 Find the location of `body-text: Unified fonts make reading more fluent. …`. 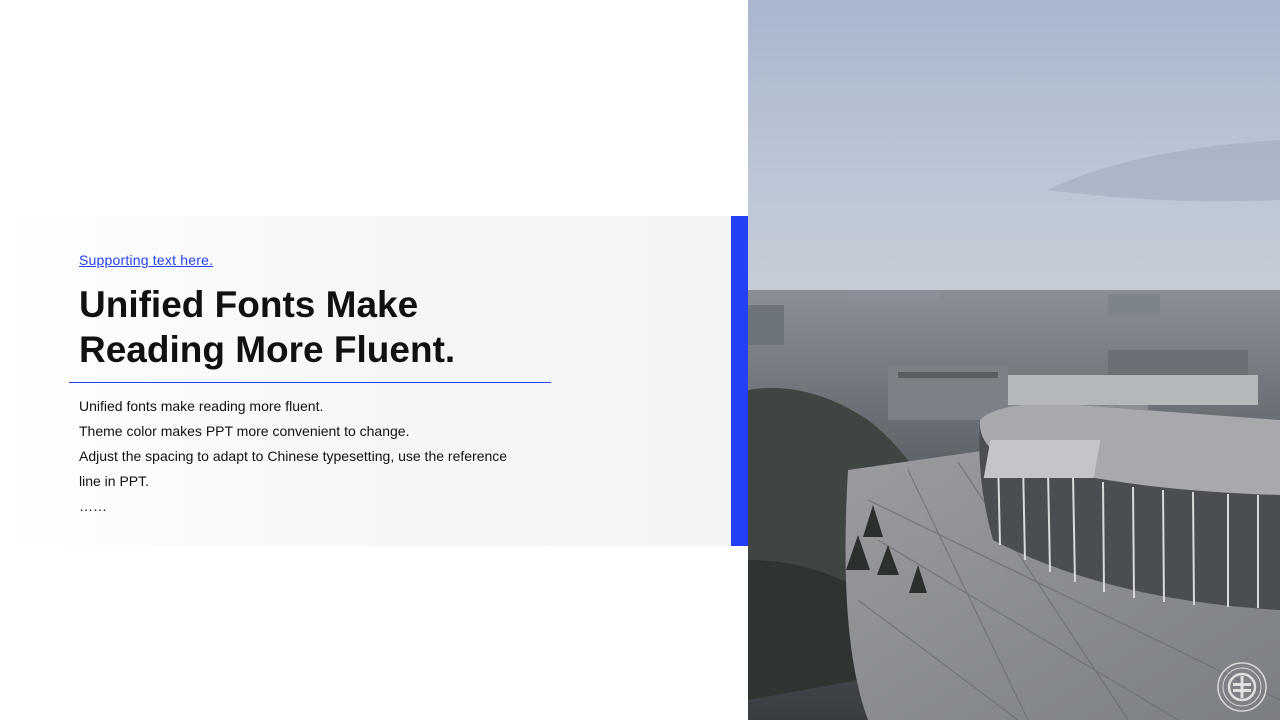

body-text: Unified fonts make reading more fluent. … is located at coordinates (306, 456).